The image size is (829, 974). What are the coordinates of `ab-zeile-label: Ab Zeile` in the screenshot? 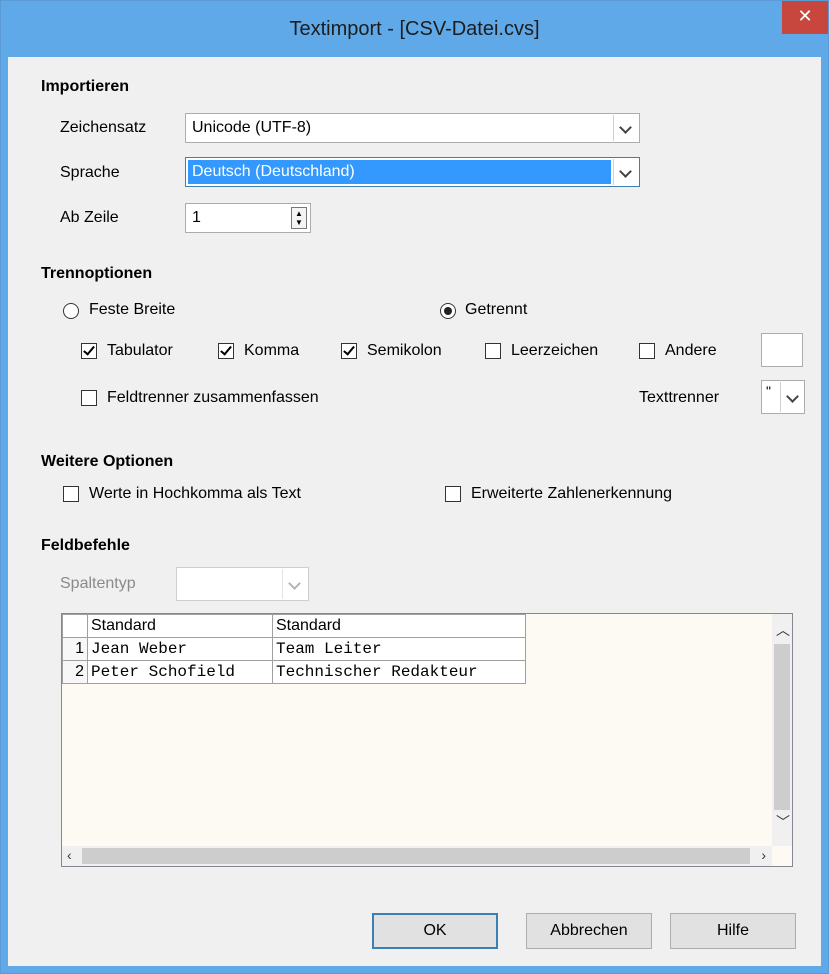 It's located at (89, 217).